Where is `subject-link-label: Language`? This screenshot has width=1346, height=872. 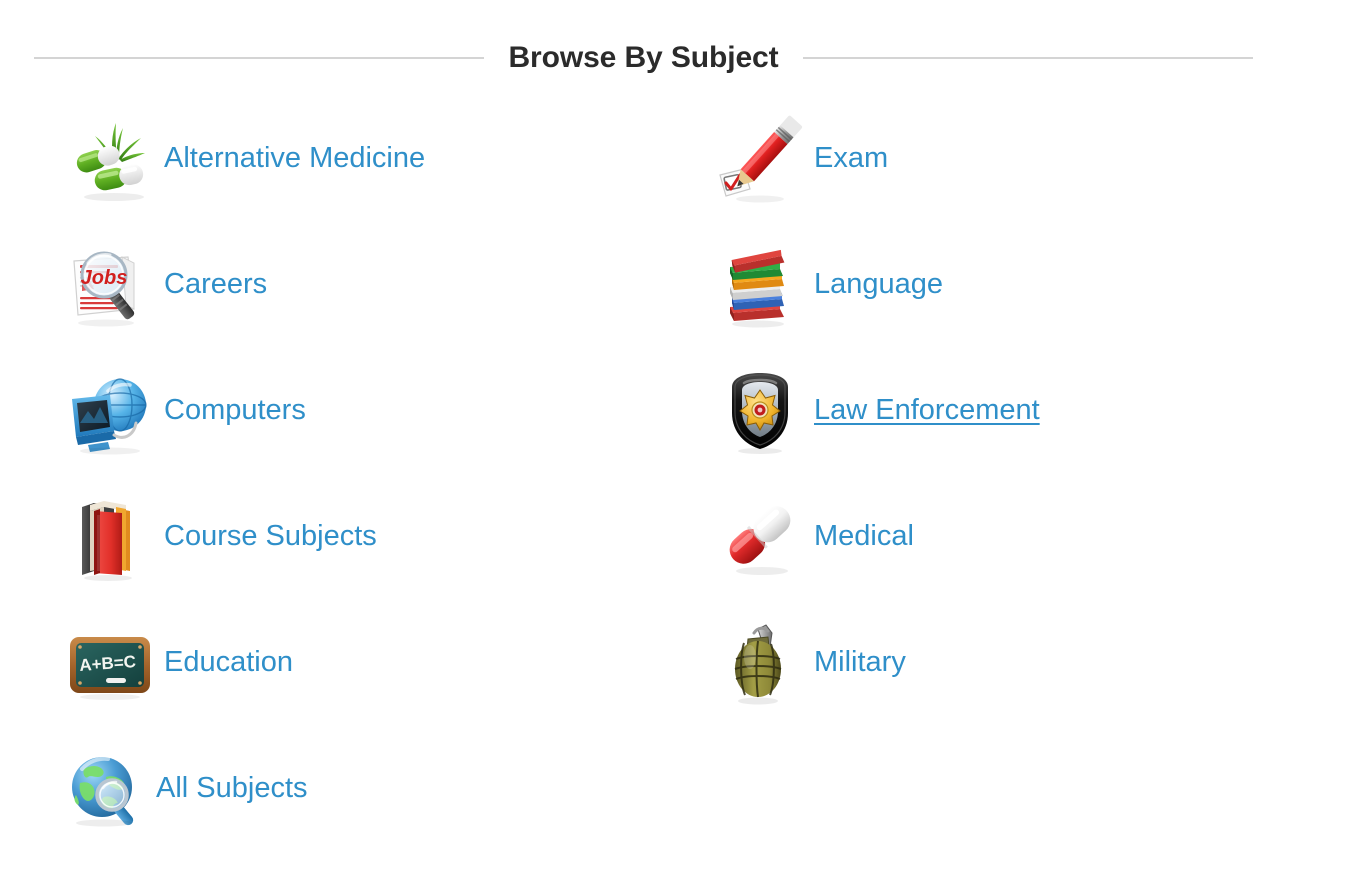
subject-link-label: Language is located at coordinates (878, 284).